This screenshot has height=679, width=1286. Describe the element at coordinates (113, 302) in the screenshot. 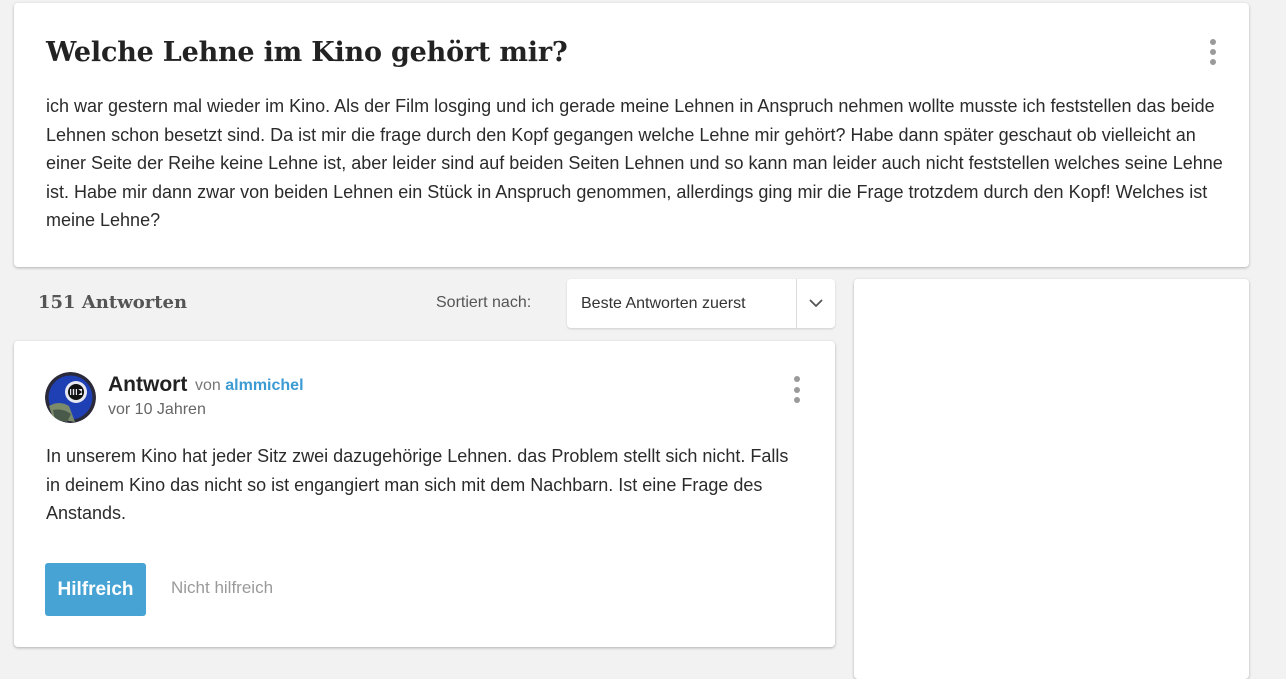

I see `answers-count: 151 Antworten` at that location.